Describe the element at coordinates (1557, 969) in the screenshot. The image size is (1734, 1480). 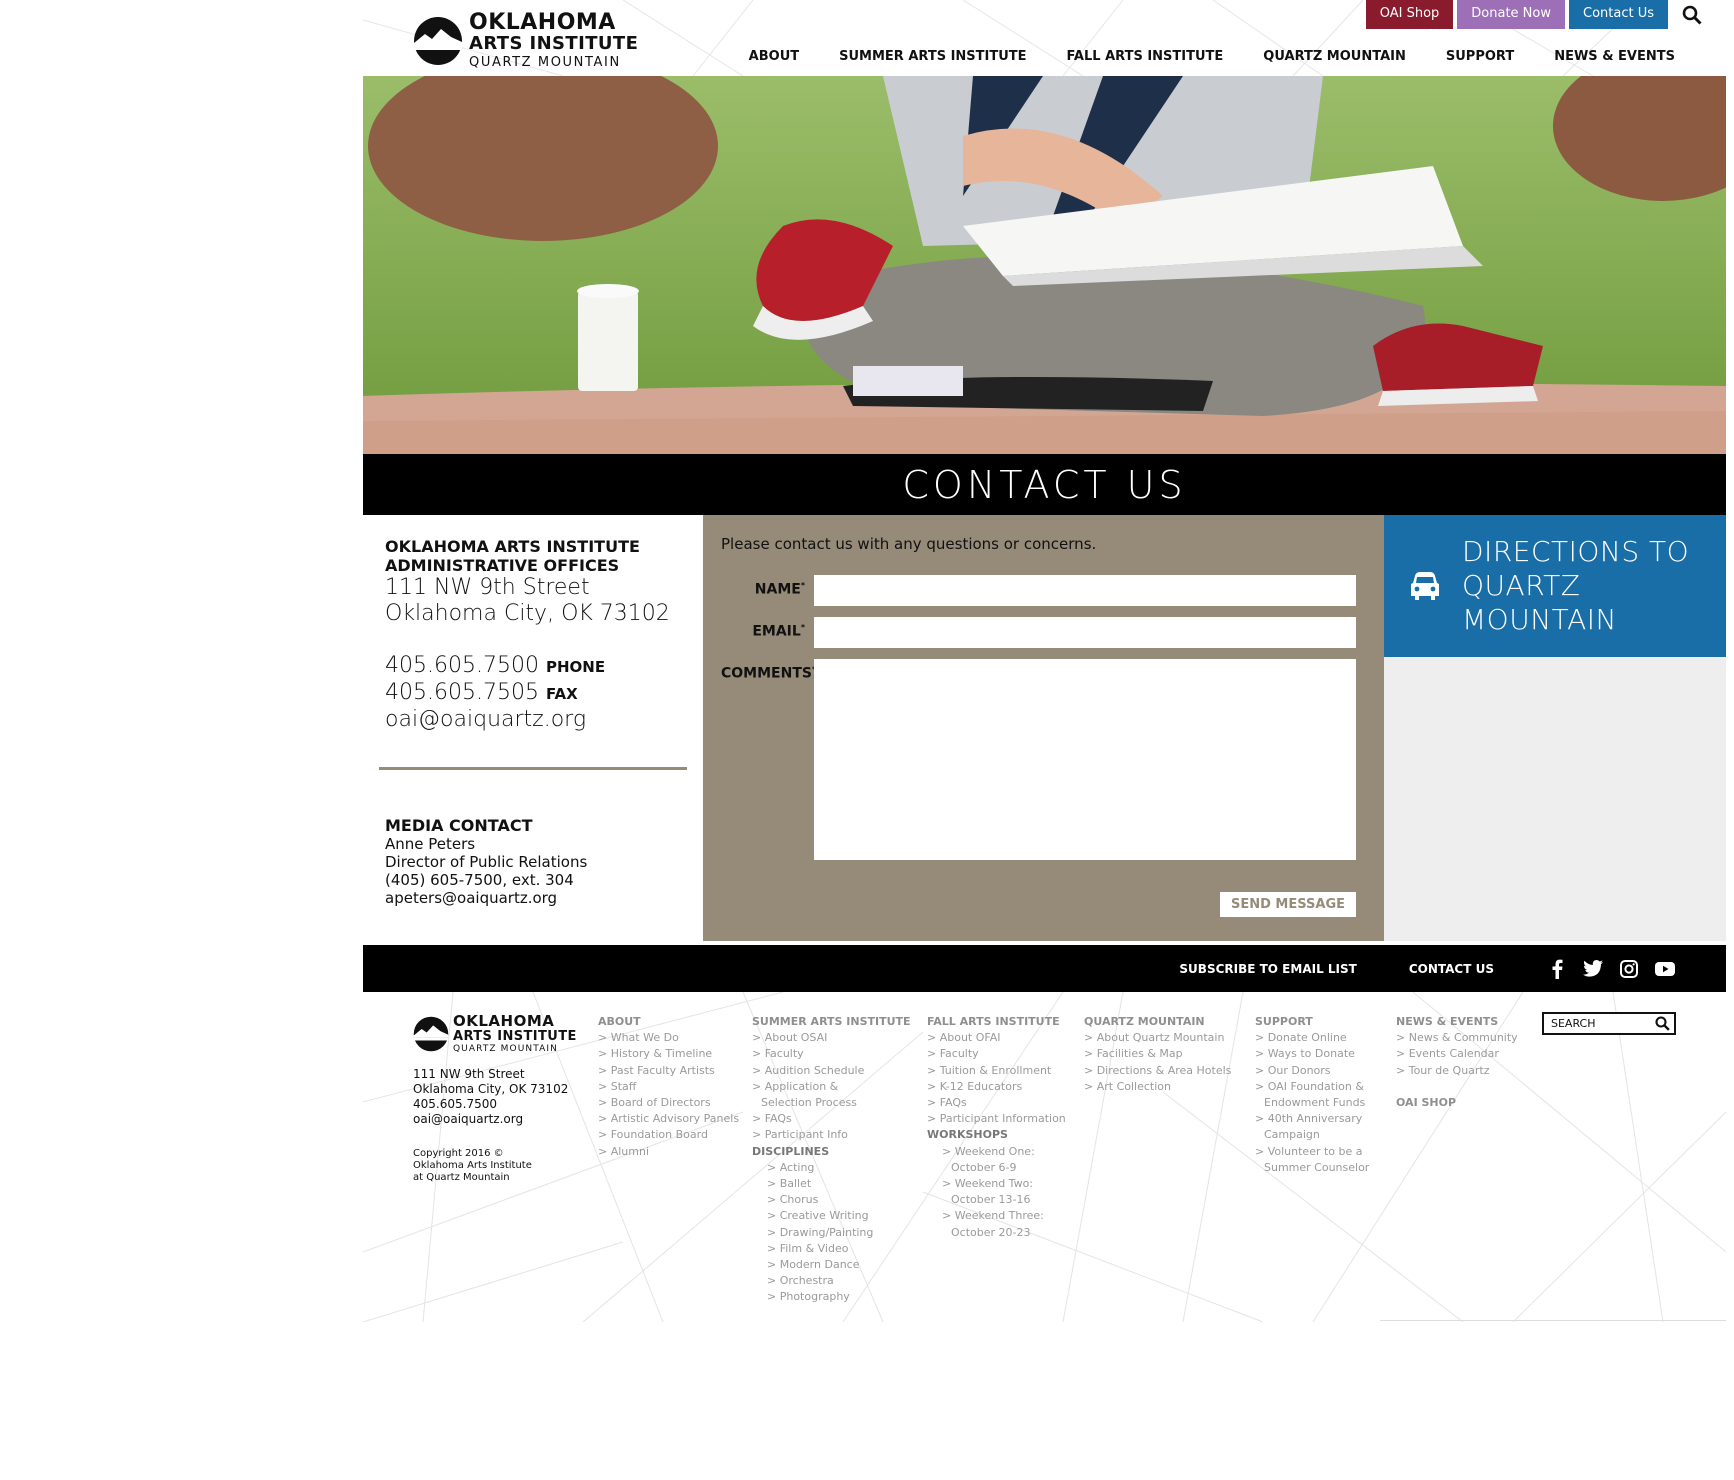
I see `facebook-icon` at that location.